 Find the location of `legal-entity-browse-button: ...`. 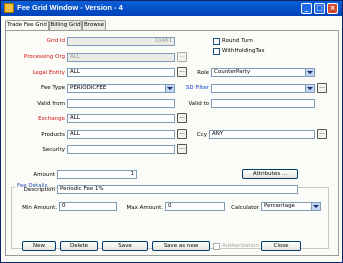

legal-entity-browse-button: ... is located at coordinates (182, 72).